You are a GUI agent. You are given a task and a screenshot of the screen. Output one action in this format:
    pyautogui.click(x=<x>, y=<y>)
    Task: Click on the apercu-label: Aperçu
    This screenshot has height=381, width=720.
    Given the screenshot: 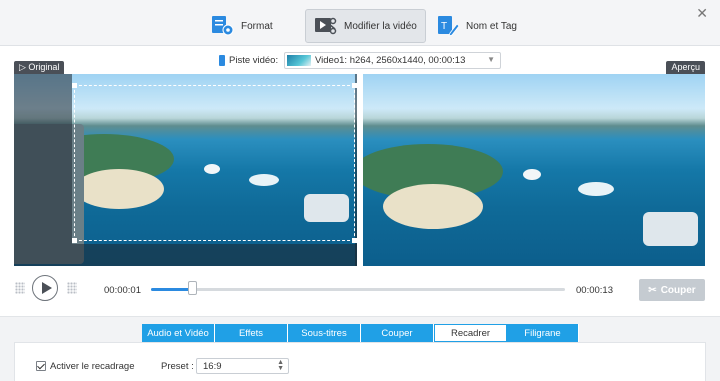 What is the action you would take?
    pyautogui.click(x=685, y=67)
    